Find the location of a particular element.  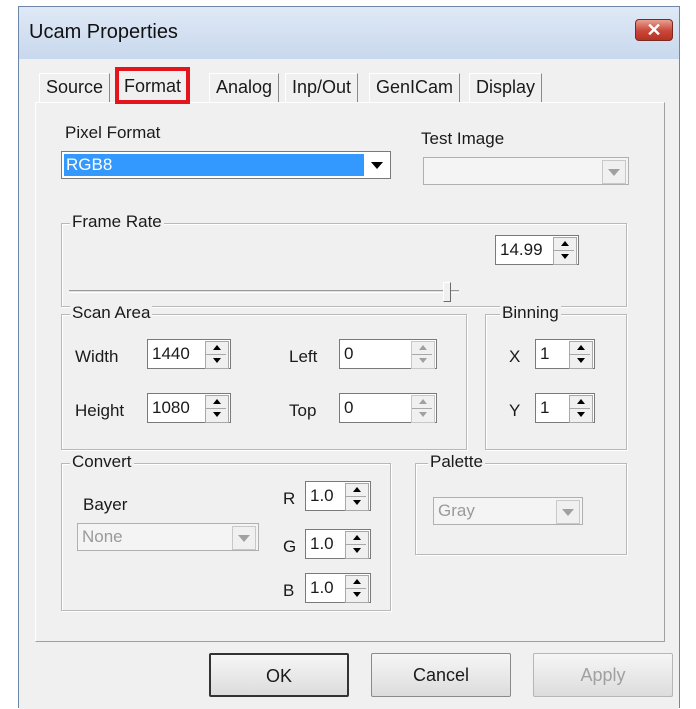

tab-format-label: Format is located at coordinates (153, 86).